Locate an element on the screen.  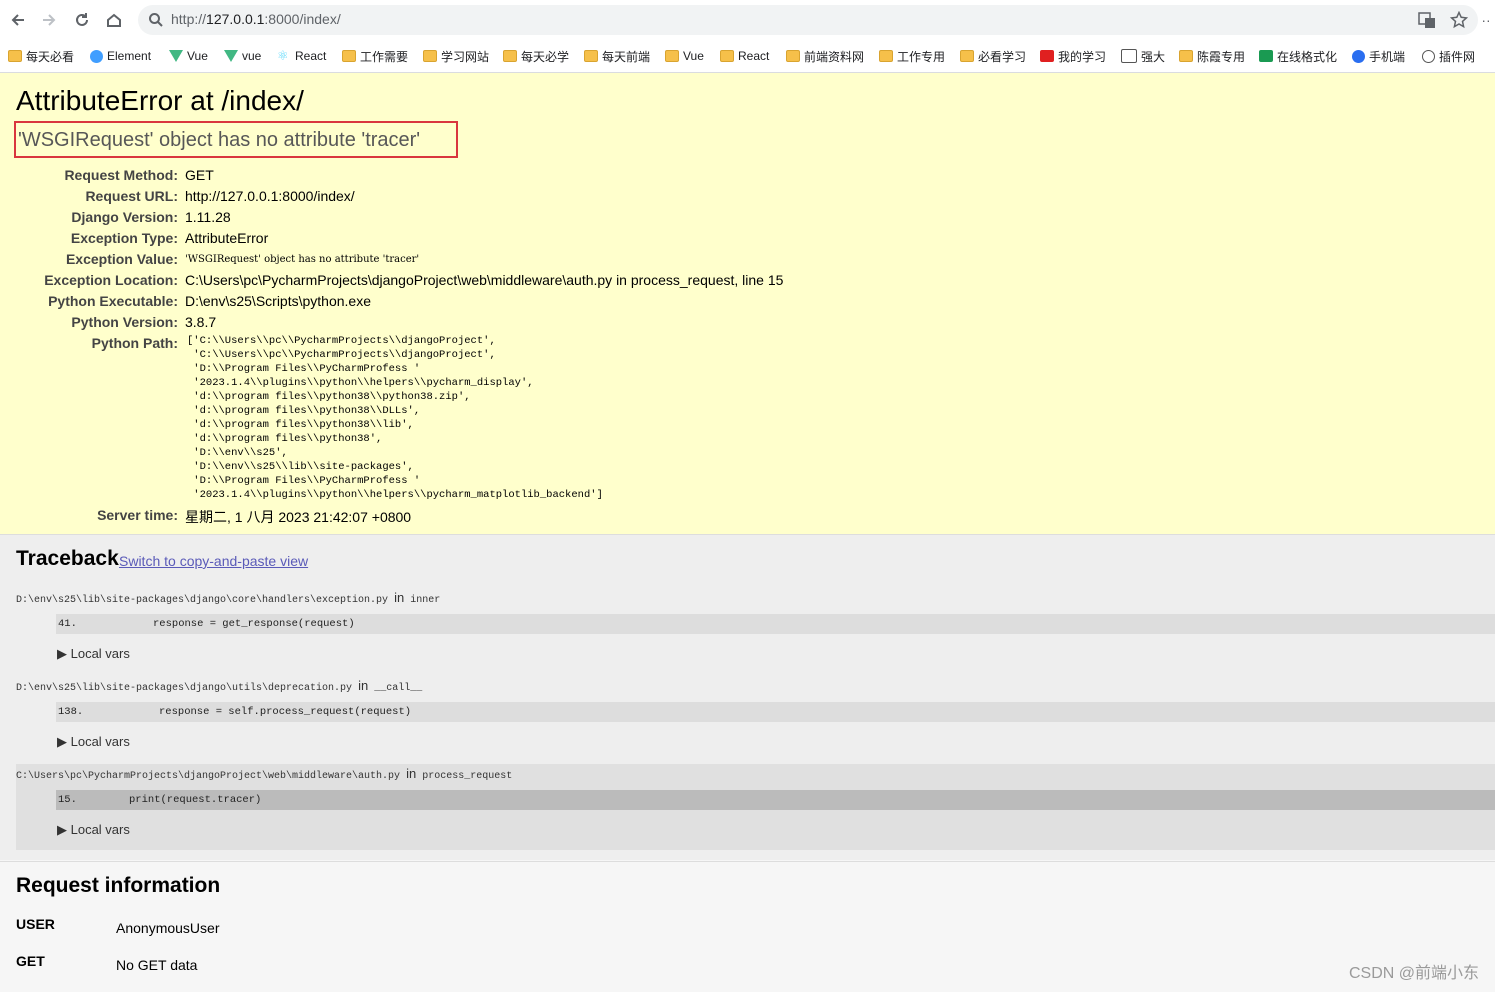
bookmark-item: 每天必学 is located at coordinates (536, 56).